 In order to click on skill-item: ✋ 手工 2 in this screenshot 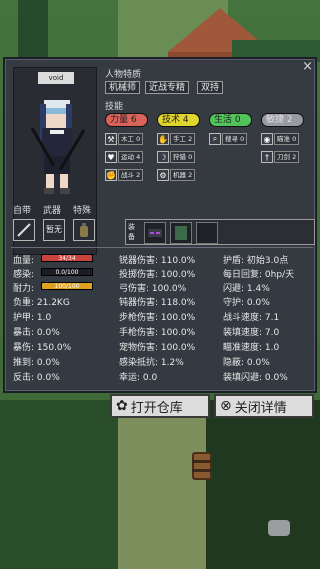, I will do `click(176, 139)`.